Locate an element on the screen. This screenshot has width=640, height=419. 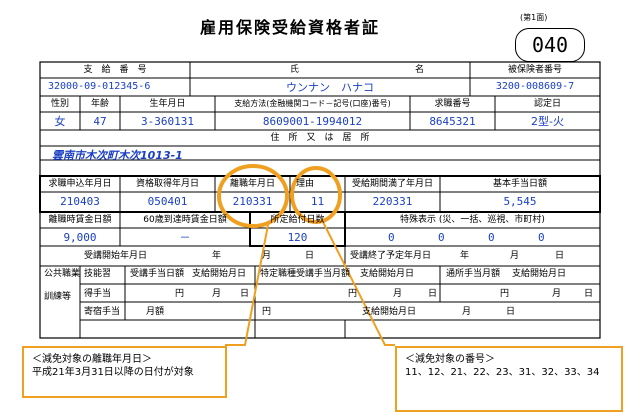
boarding-start: 支給開始月日 is located at coordinates (389, 312).